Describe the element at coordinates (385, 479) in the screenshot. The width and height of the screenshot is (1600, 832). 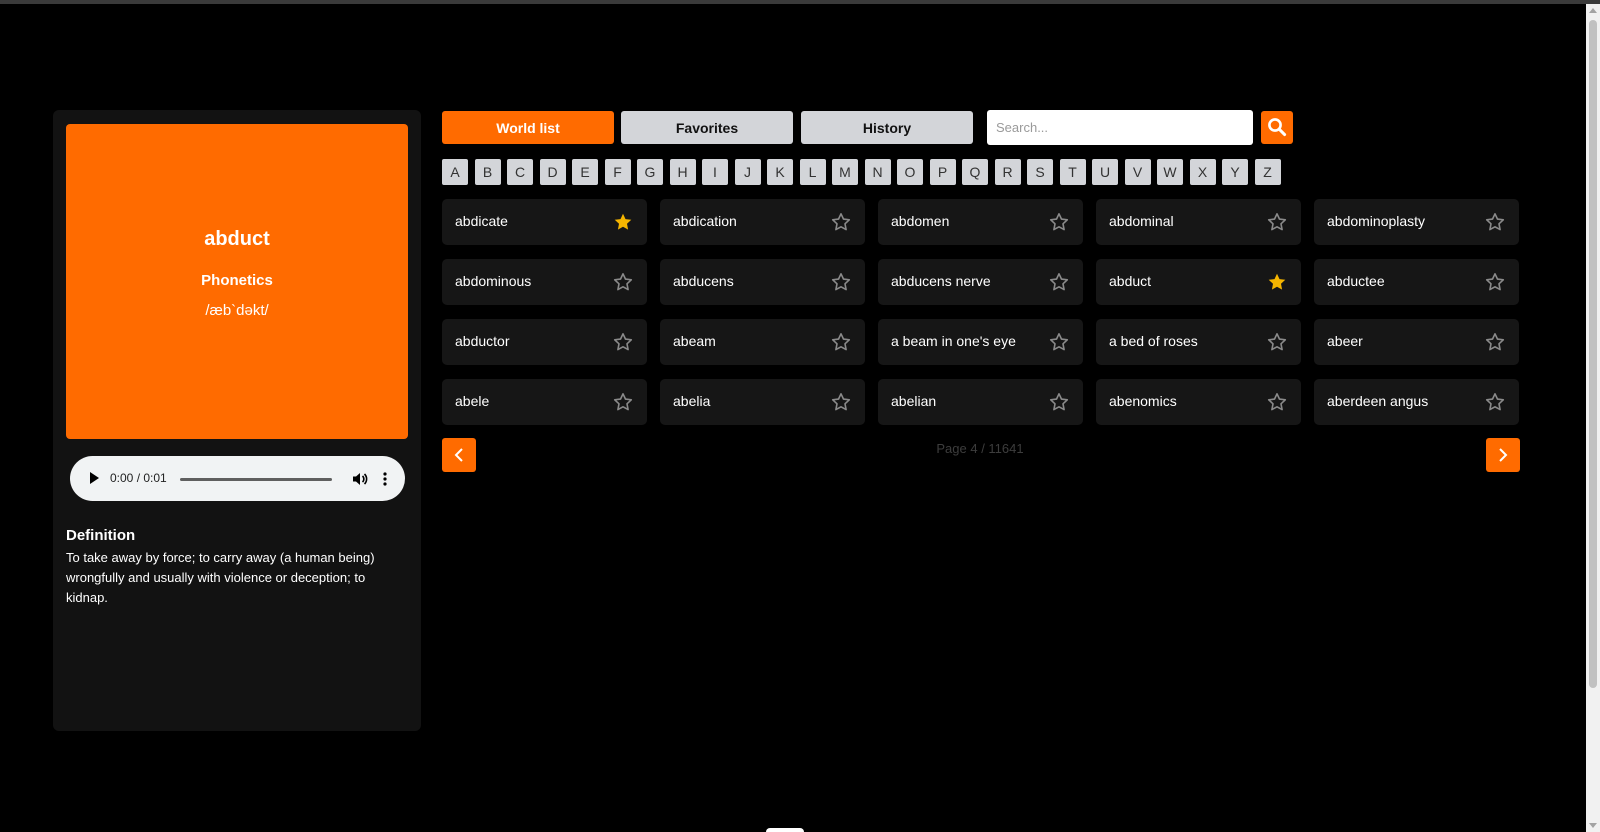
I see `more-options-icon` at that location.